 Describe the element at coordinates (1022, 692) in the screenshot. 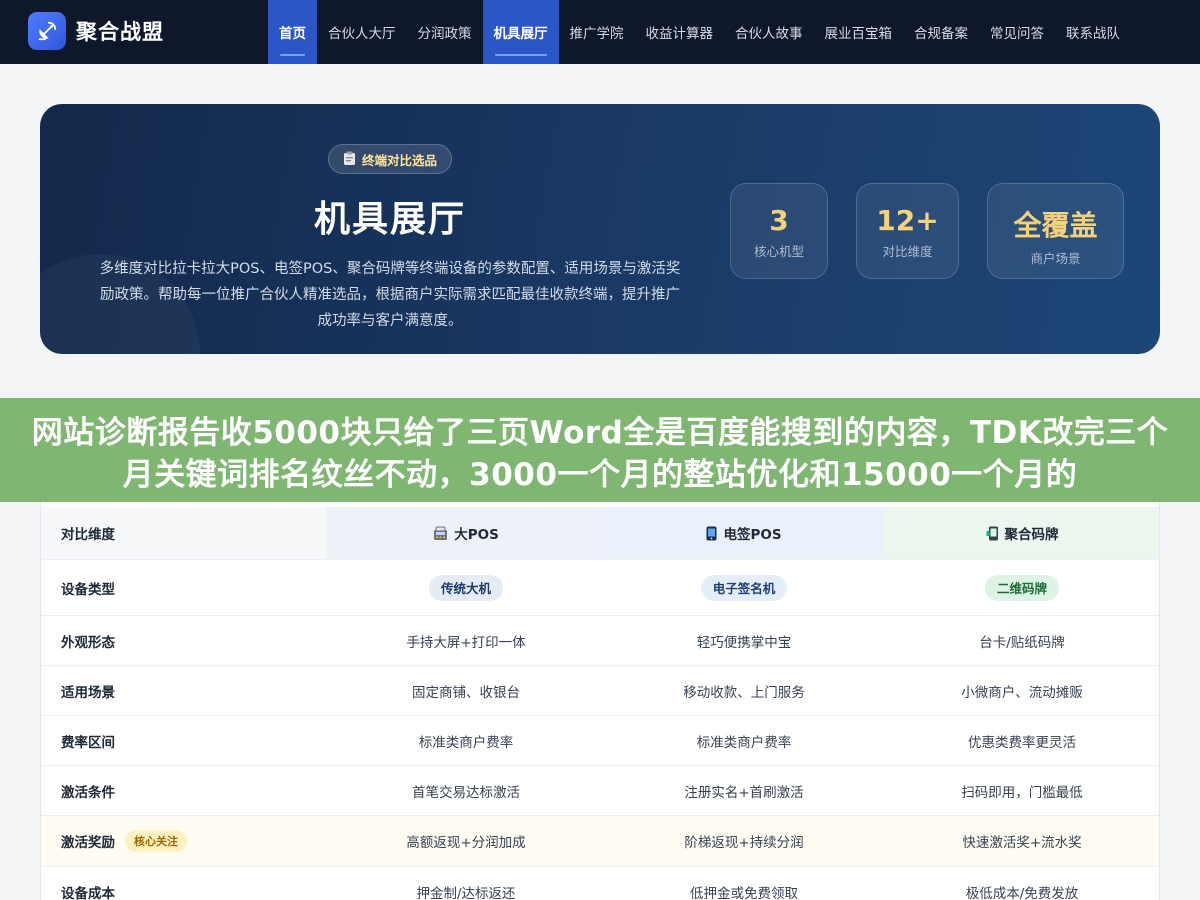

I see `table-cell: 小微商户、流动摊贩` at that location.